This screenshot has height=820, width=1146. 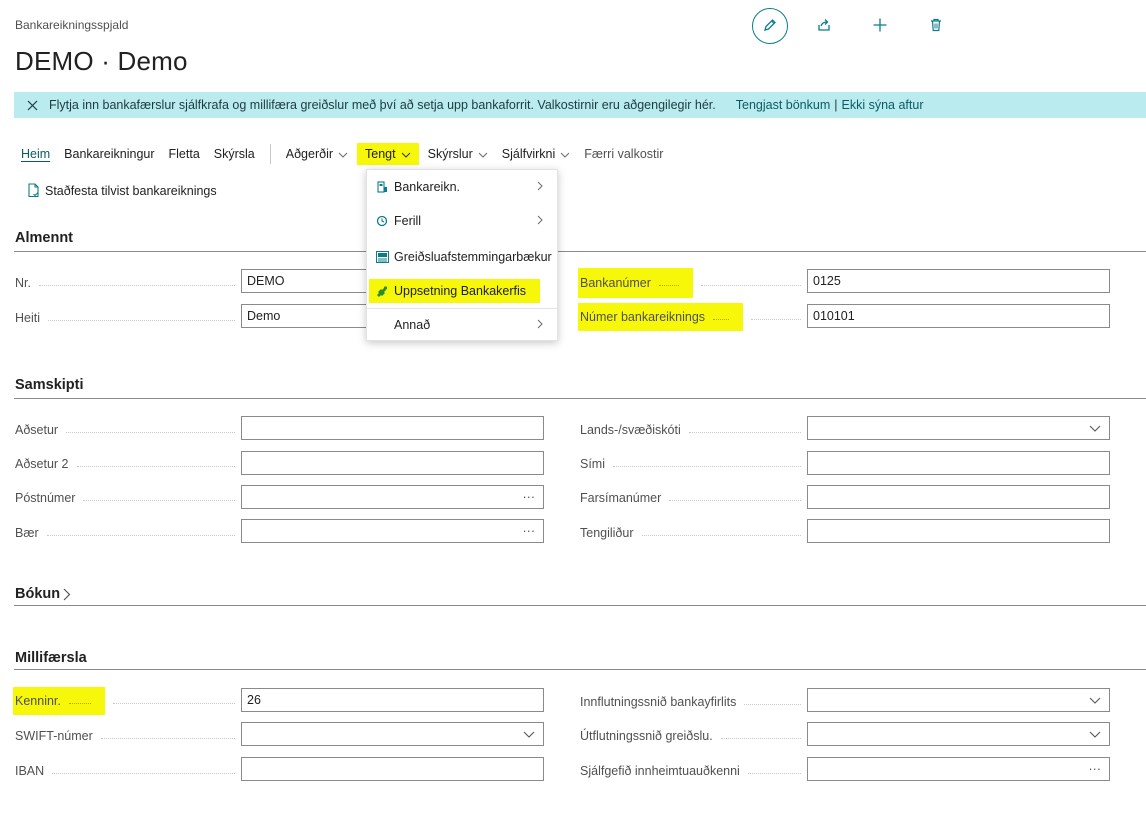 What do you see at coordinates (958, 497) in the screenshot?
I see `mobile-field` at bounding box center [958, 497].